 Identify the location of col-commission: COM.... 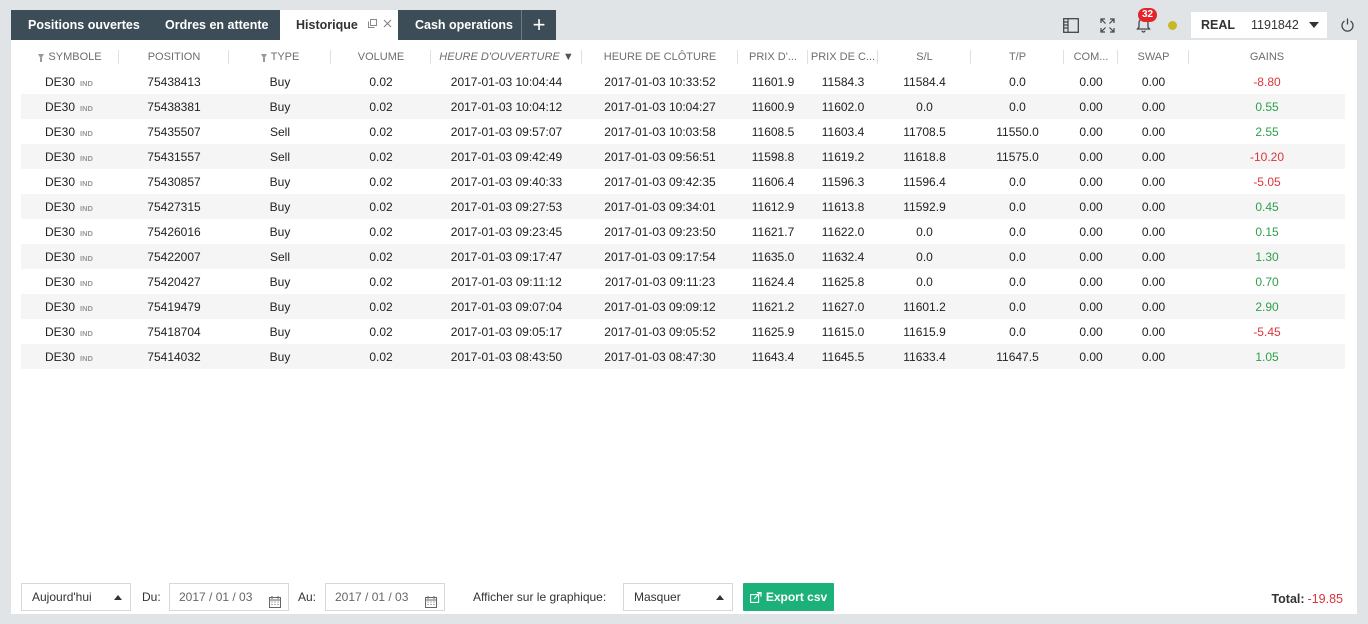
(1091, 57).